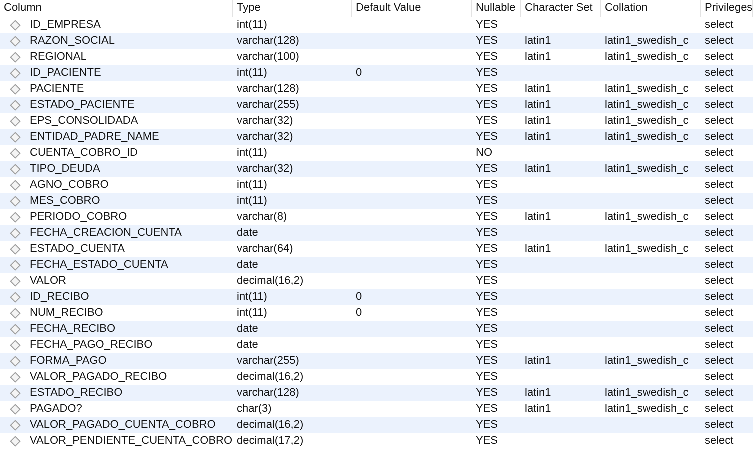 The width and height of the screenshot is (753, 450). I want to click on column-name: VALOR_PENDIENTE_CUENTA_COBRO, so click(131, 441).